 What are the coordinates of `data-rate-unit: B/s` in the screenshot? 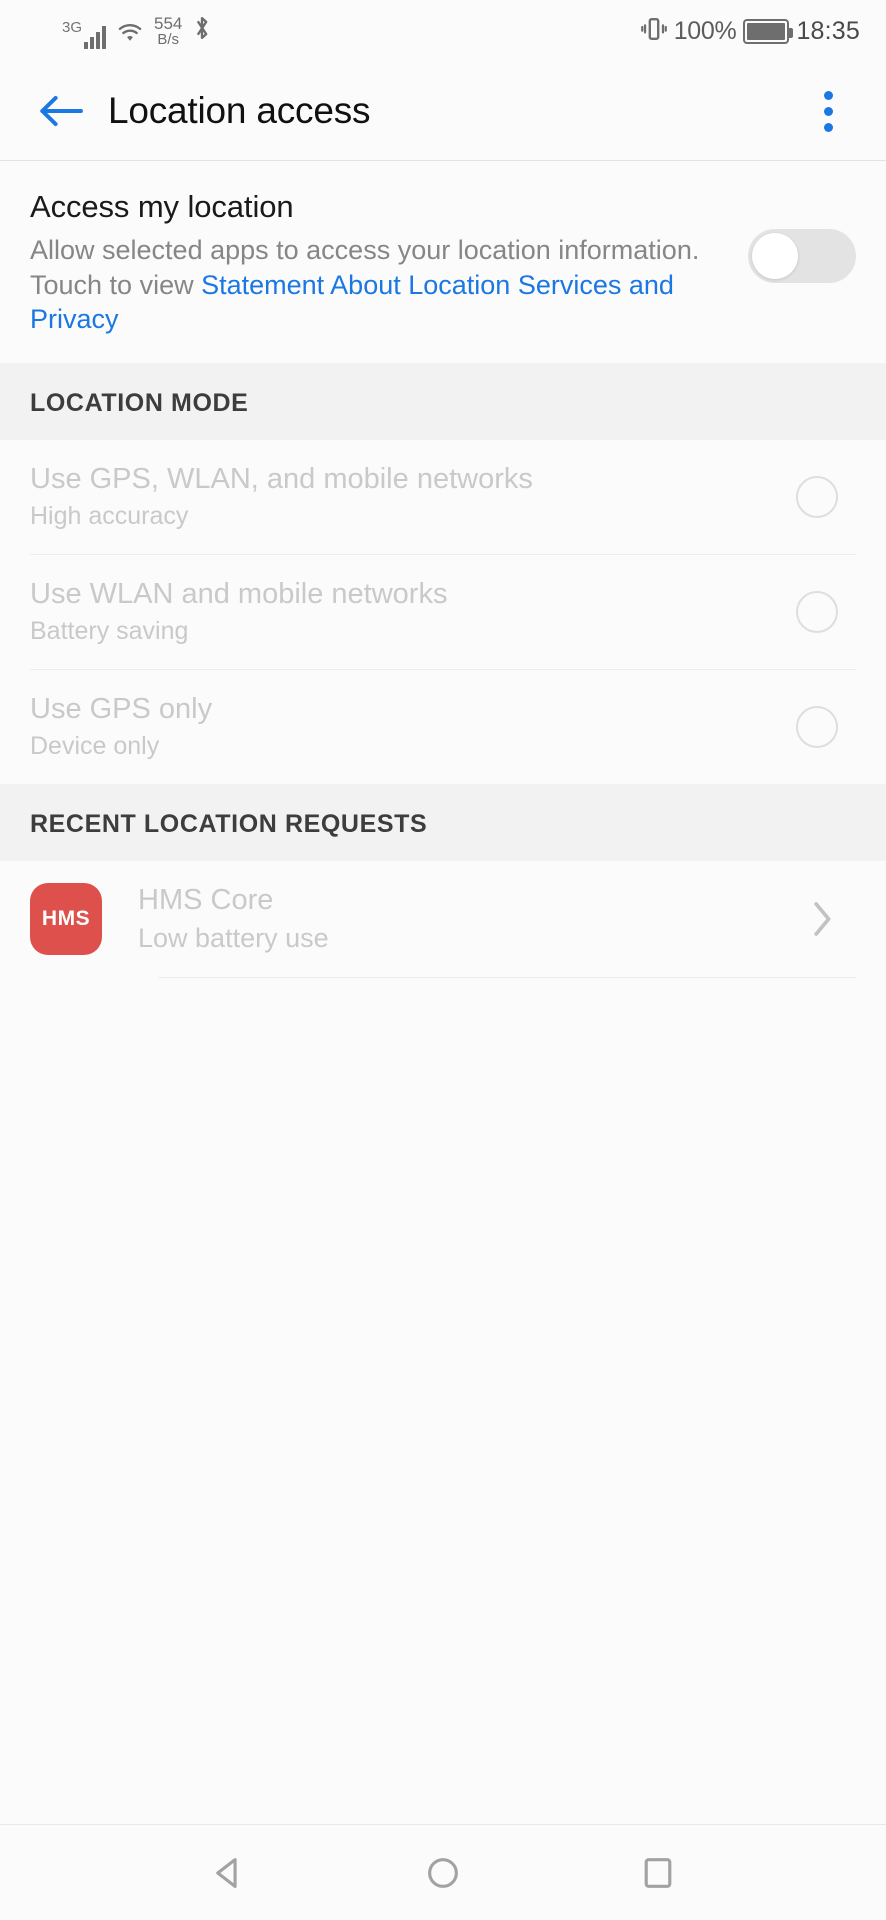 It's located at (168, 40).